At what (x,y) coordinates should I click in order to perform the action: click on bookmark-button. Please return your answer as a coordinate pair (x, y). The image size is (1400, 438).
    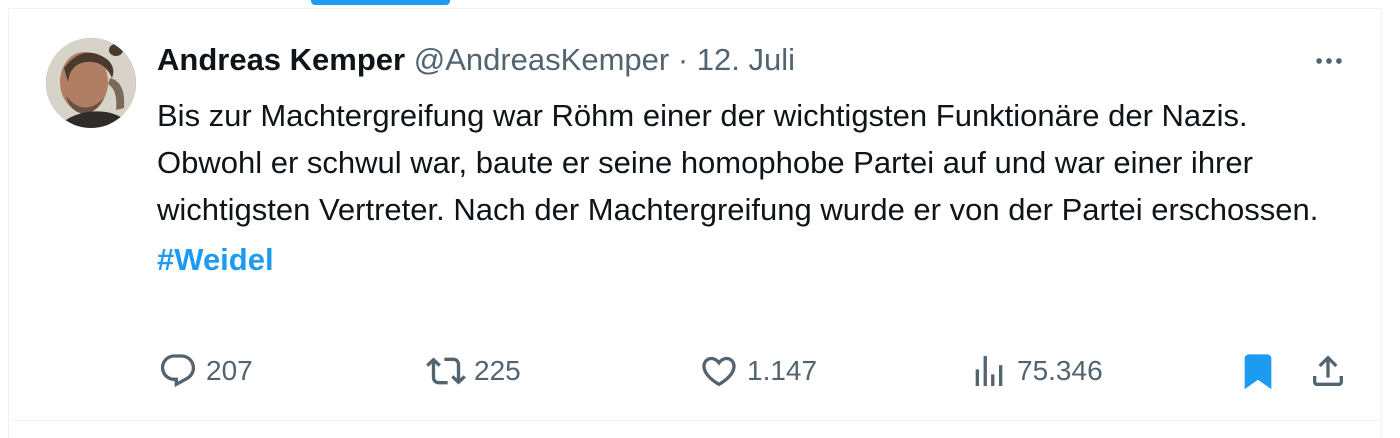
    Looking at the image, I should click on (1258, 371).